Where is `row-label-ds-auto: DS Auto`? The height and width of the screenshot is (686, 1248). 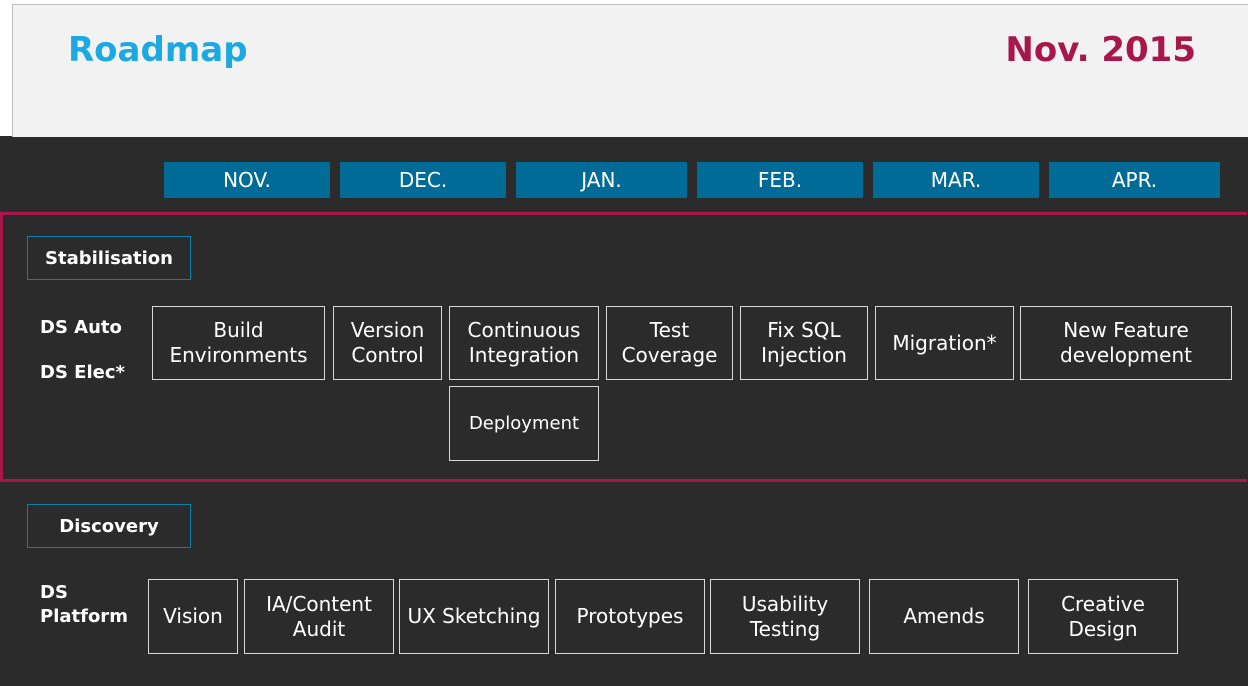
row-label-ds-auto: DS Auto is located at coordinates (81, 327).